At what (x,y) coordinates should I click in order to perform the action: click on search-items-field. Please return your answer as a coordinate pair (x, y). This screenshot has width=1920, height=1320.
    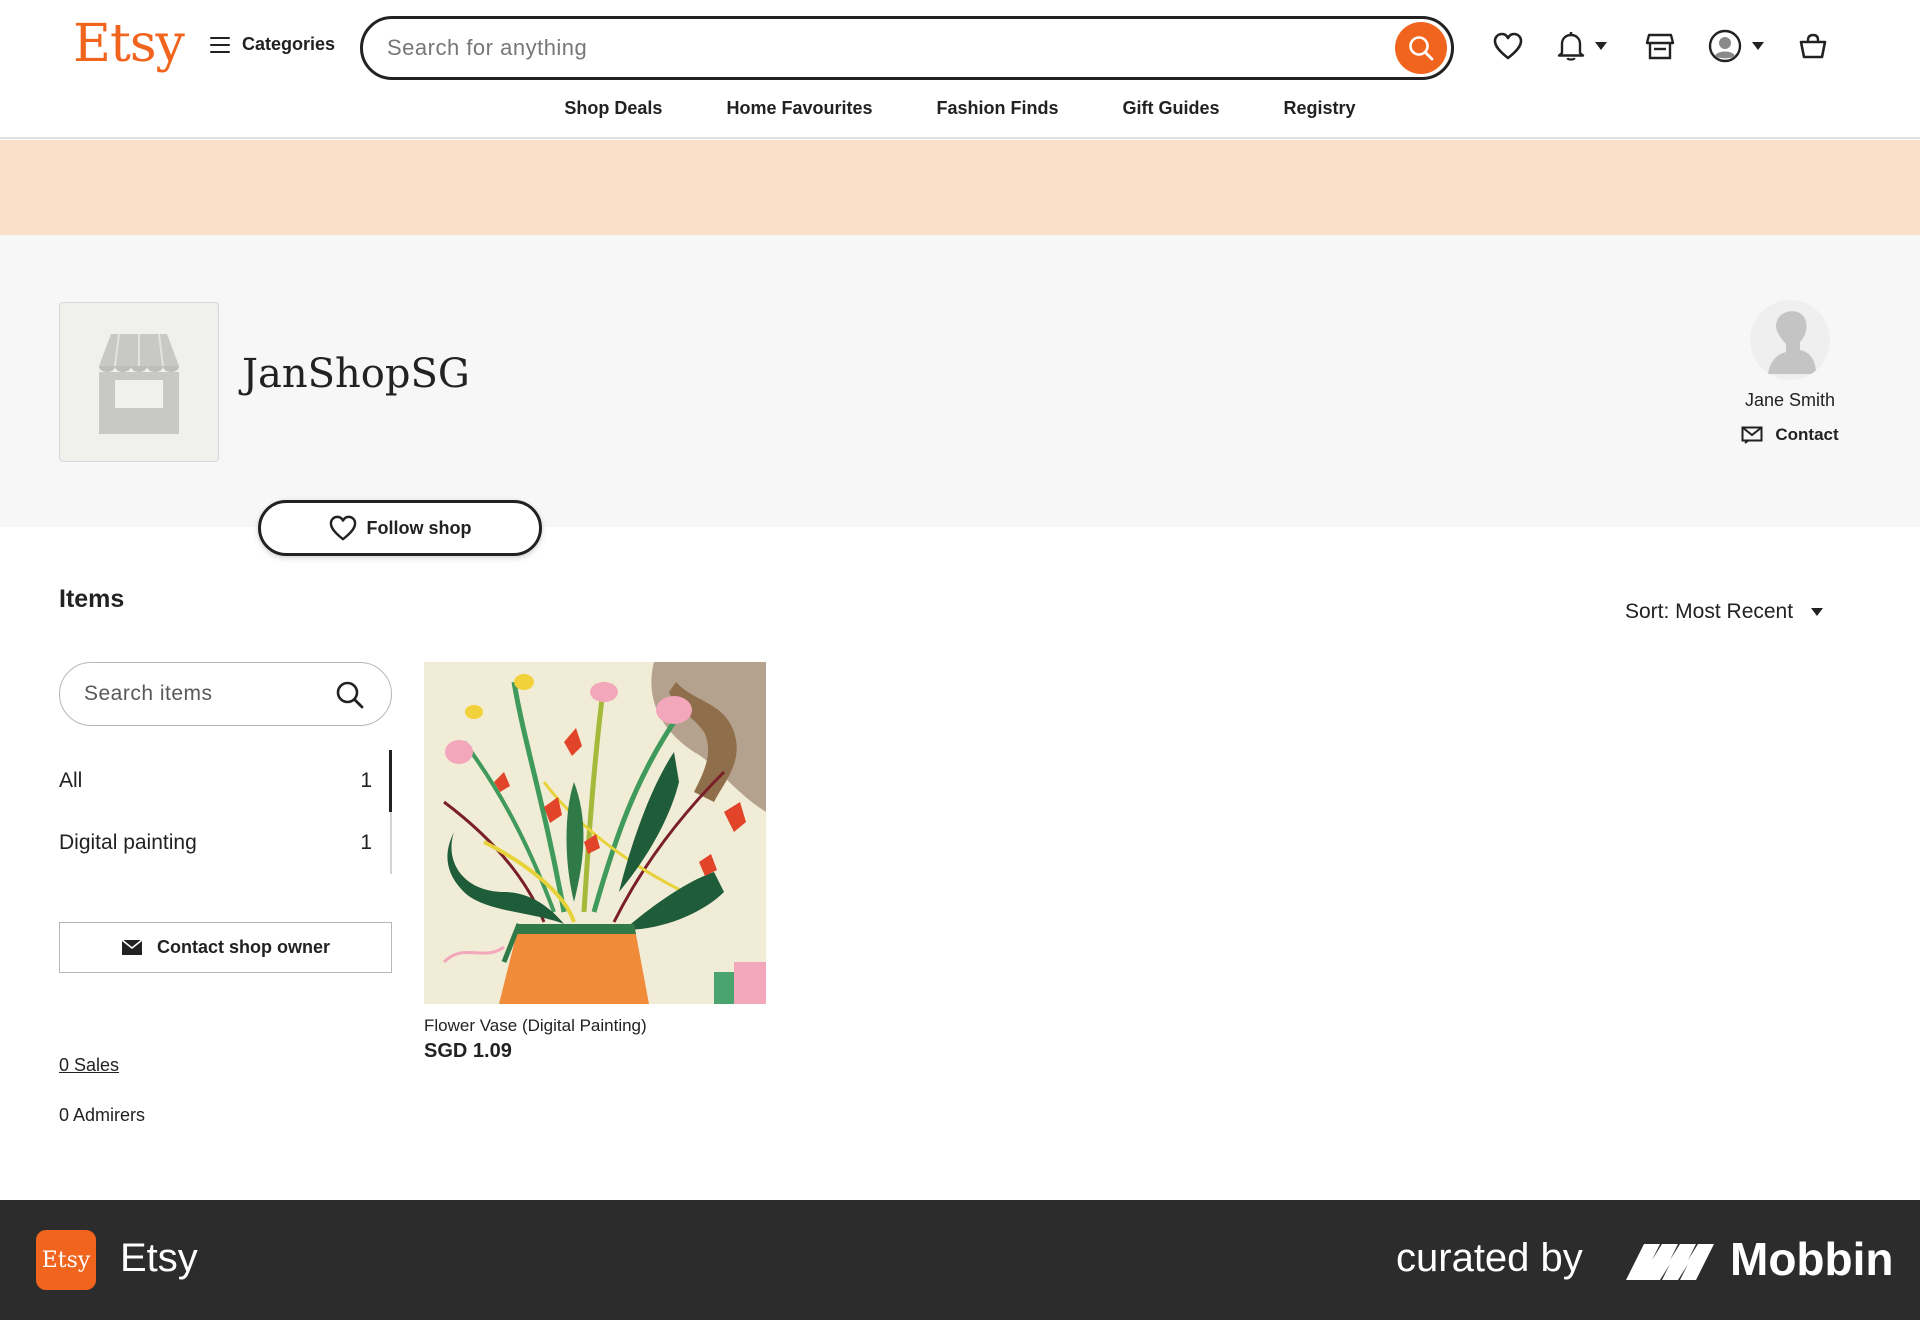
    Looking at the image, I should click on (225, 694).